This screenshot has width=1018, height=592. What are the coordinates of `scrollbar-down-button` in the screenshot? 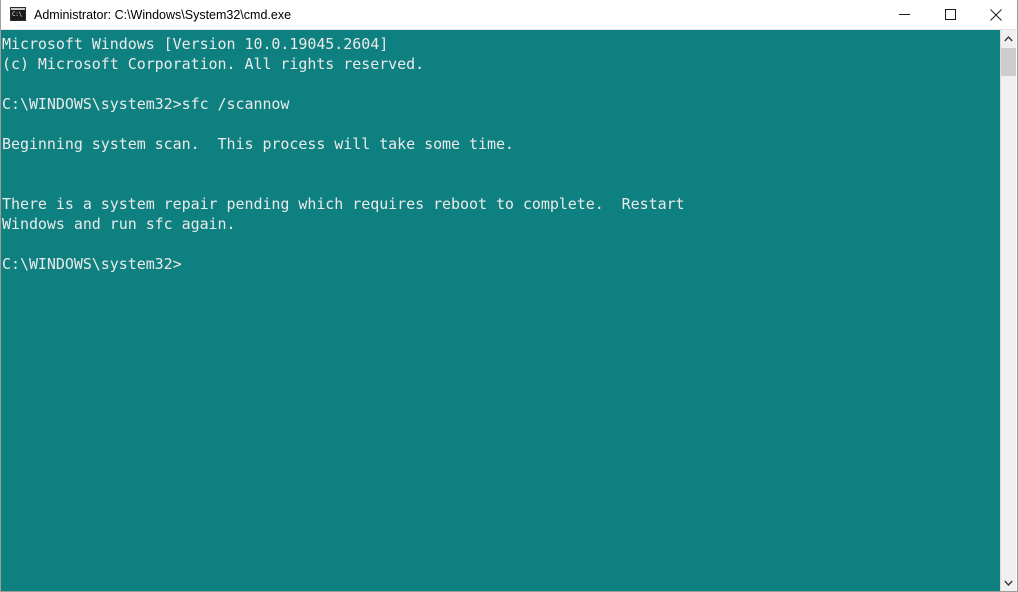 It's located at (1008, 582).